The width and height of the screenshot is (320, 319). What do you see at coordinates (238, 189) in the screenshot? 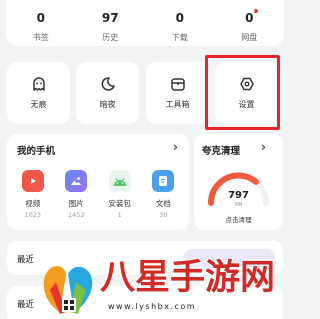
I see `storage-gauge` at bounding box center [238, 189].